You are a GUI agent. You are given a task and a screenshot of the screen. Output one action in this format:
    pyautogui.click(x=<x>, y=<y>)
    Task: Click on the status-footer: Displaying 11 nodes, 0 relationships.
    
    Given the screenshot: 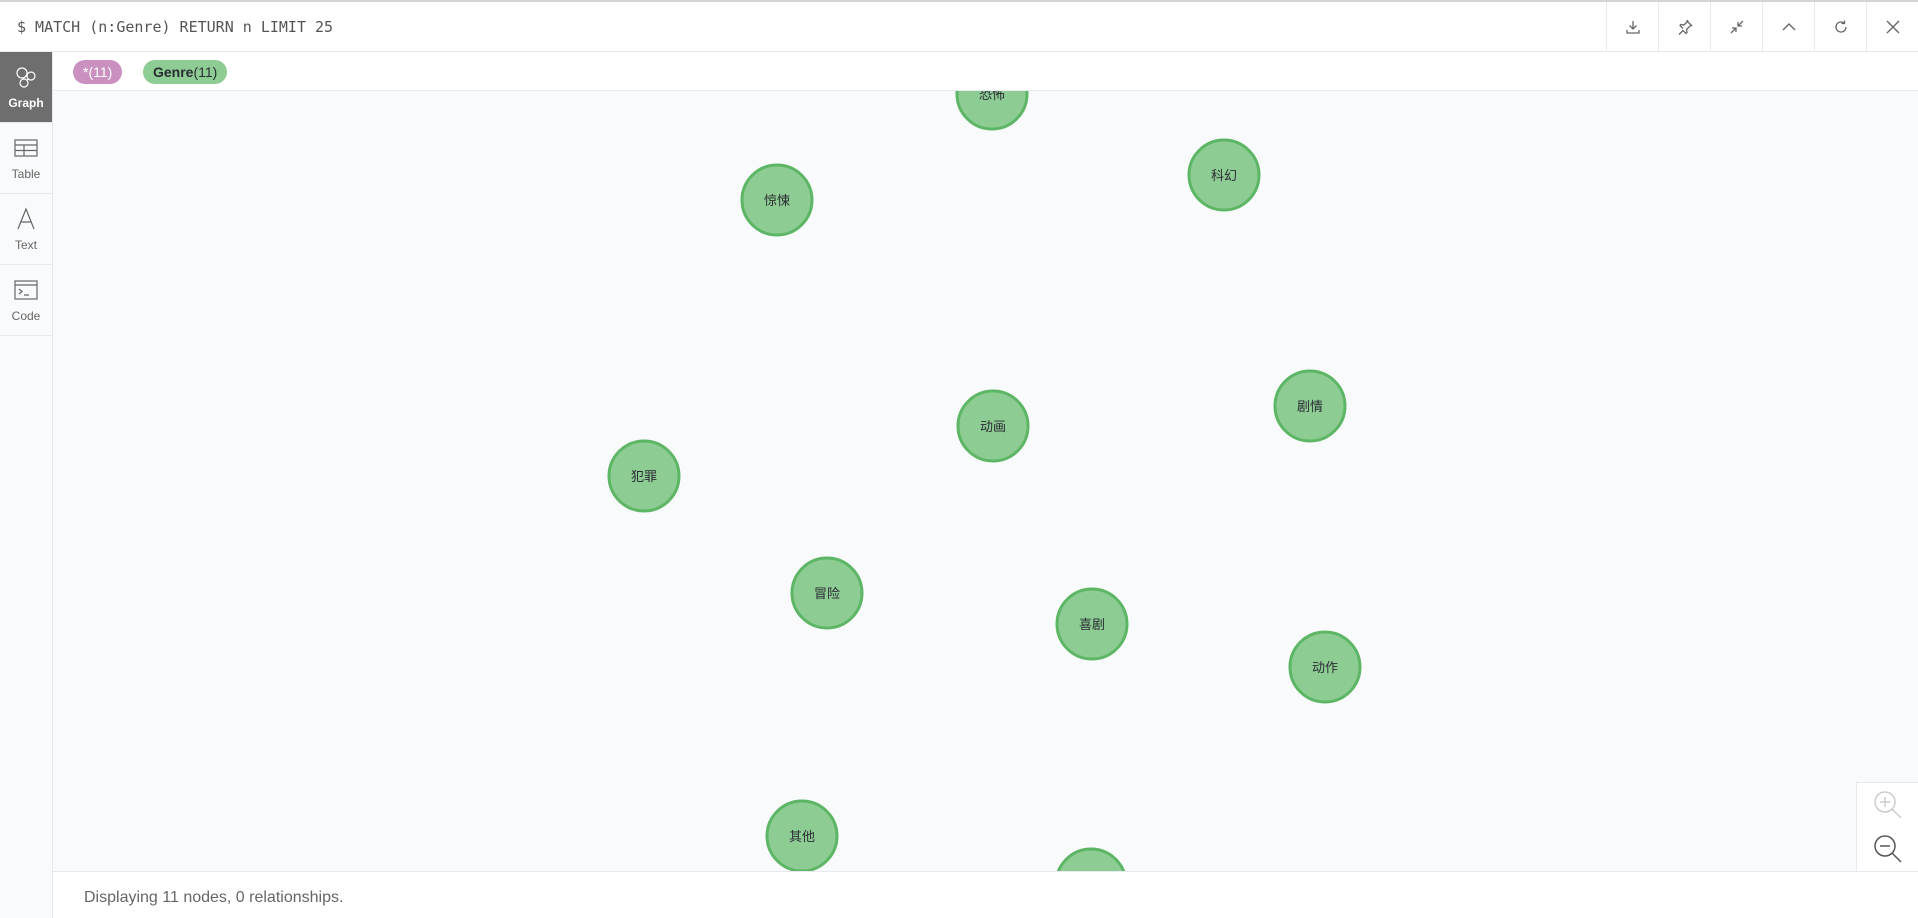 What is the action you would take?
    pyautogui.click(x=985, y=894)
    